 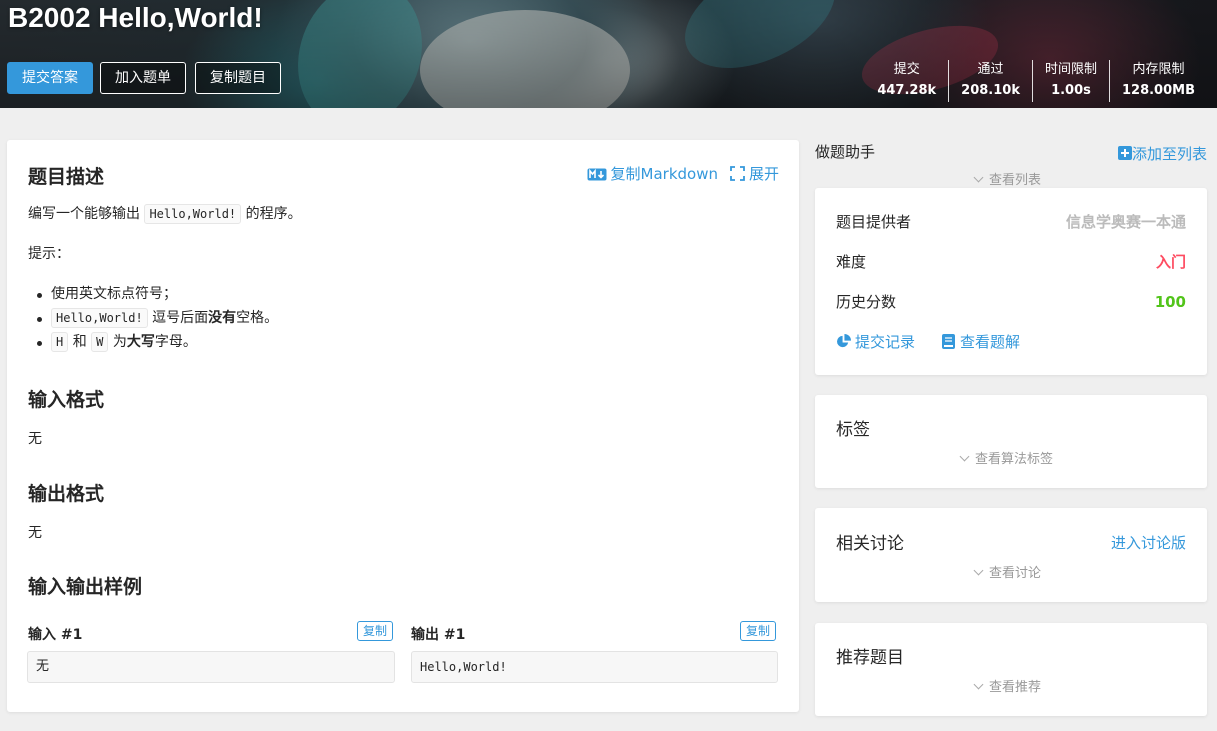 What do you see at coordinates (66, 494) in the screenshot?
I see `output-format-heading: 输出格式` at bounding box center [66, 494].